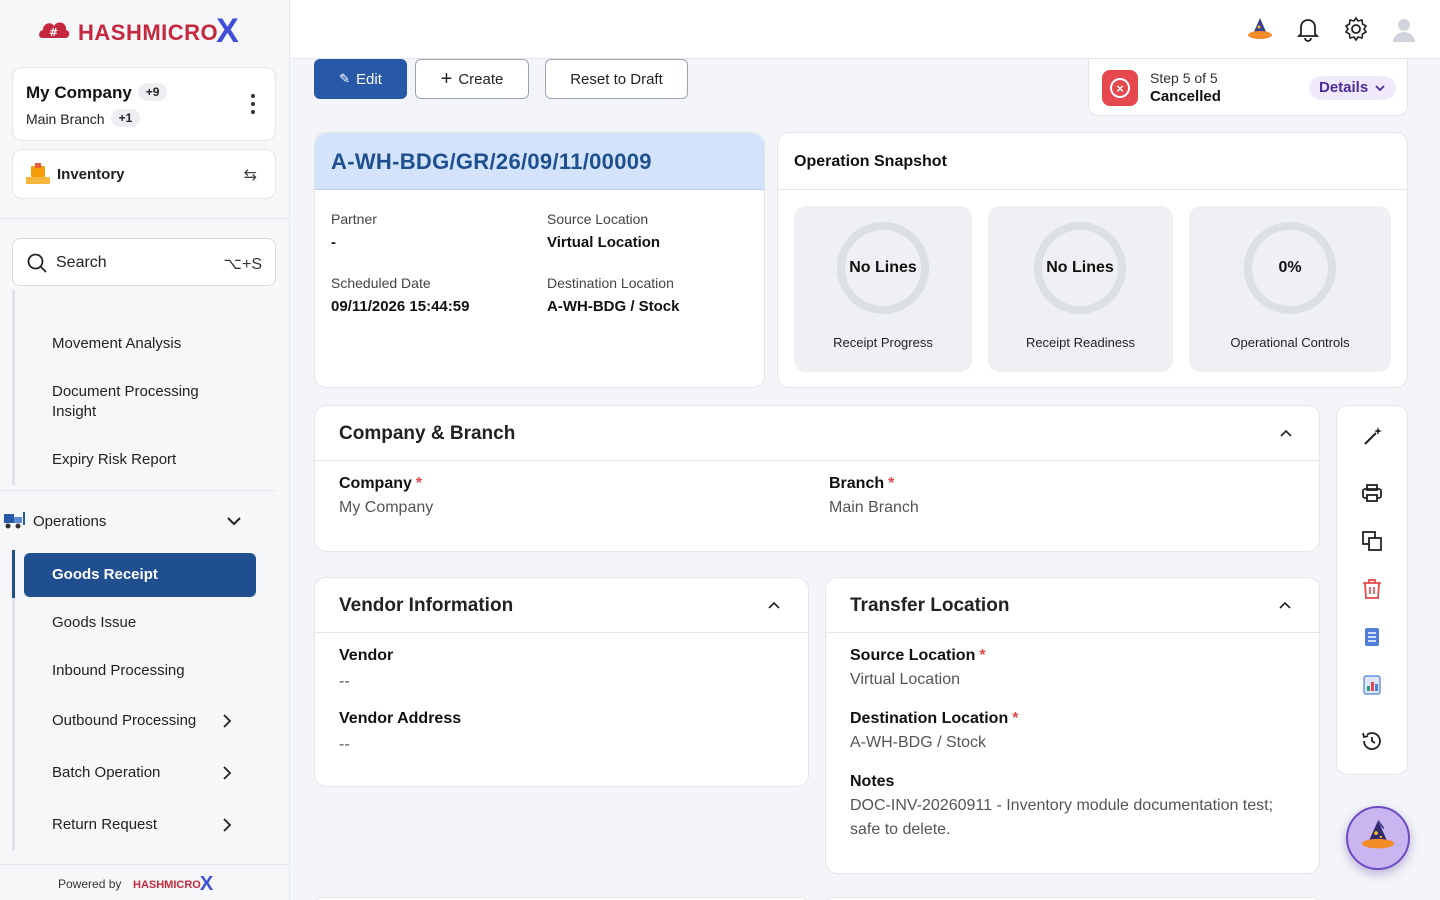  Describe the element at coordinates (862, 483) in the screenshot. I see `branch-label: Branch *` at that location.